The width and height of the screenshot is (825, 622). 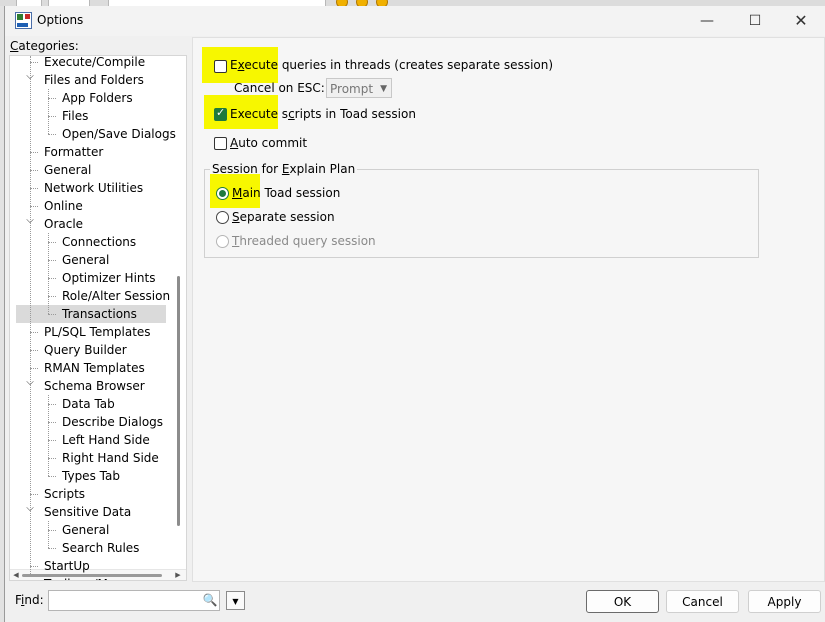 What do you see at coordinates (279, 88) in the screenshot?
I see `cancel-on-esc-label: Cancel on ESC:` at bounding box center [279, 88].